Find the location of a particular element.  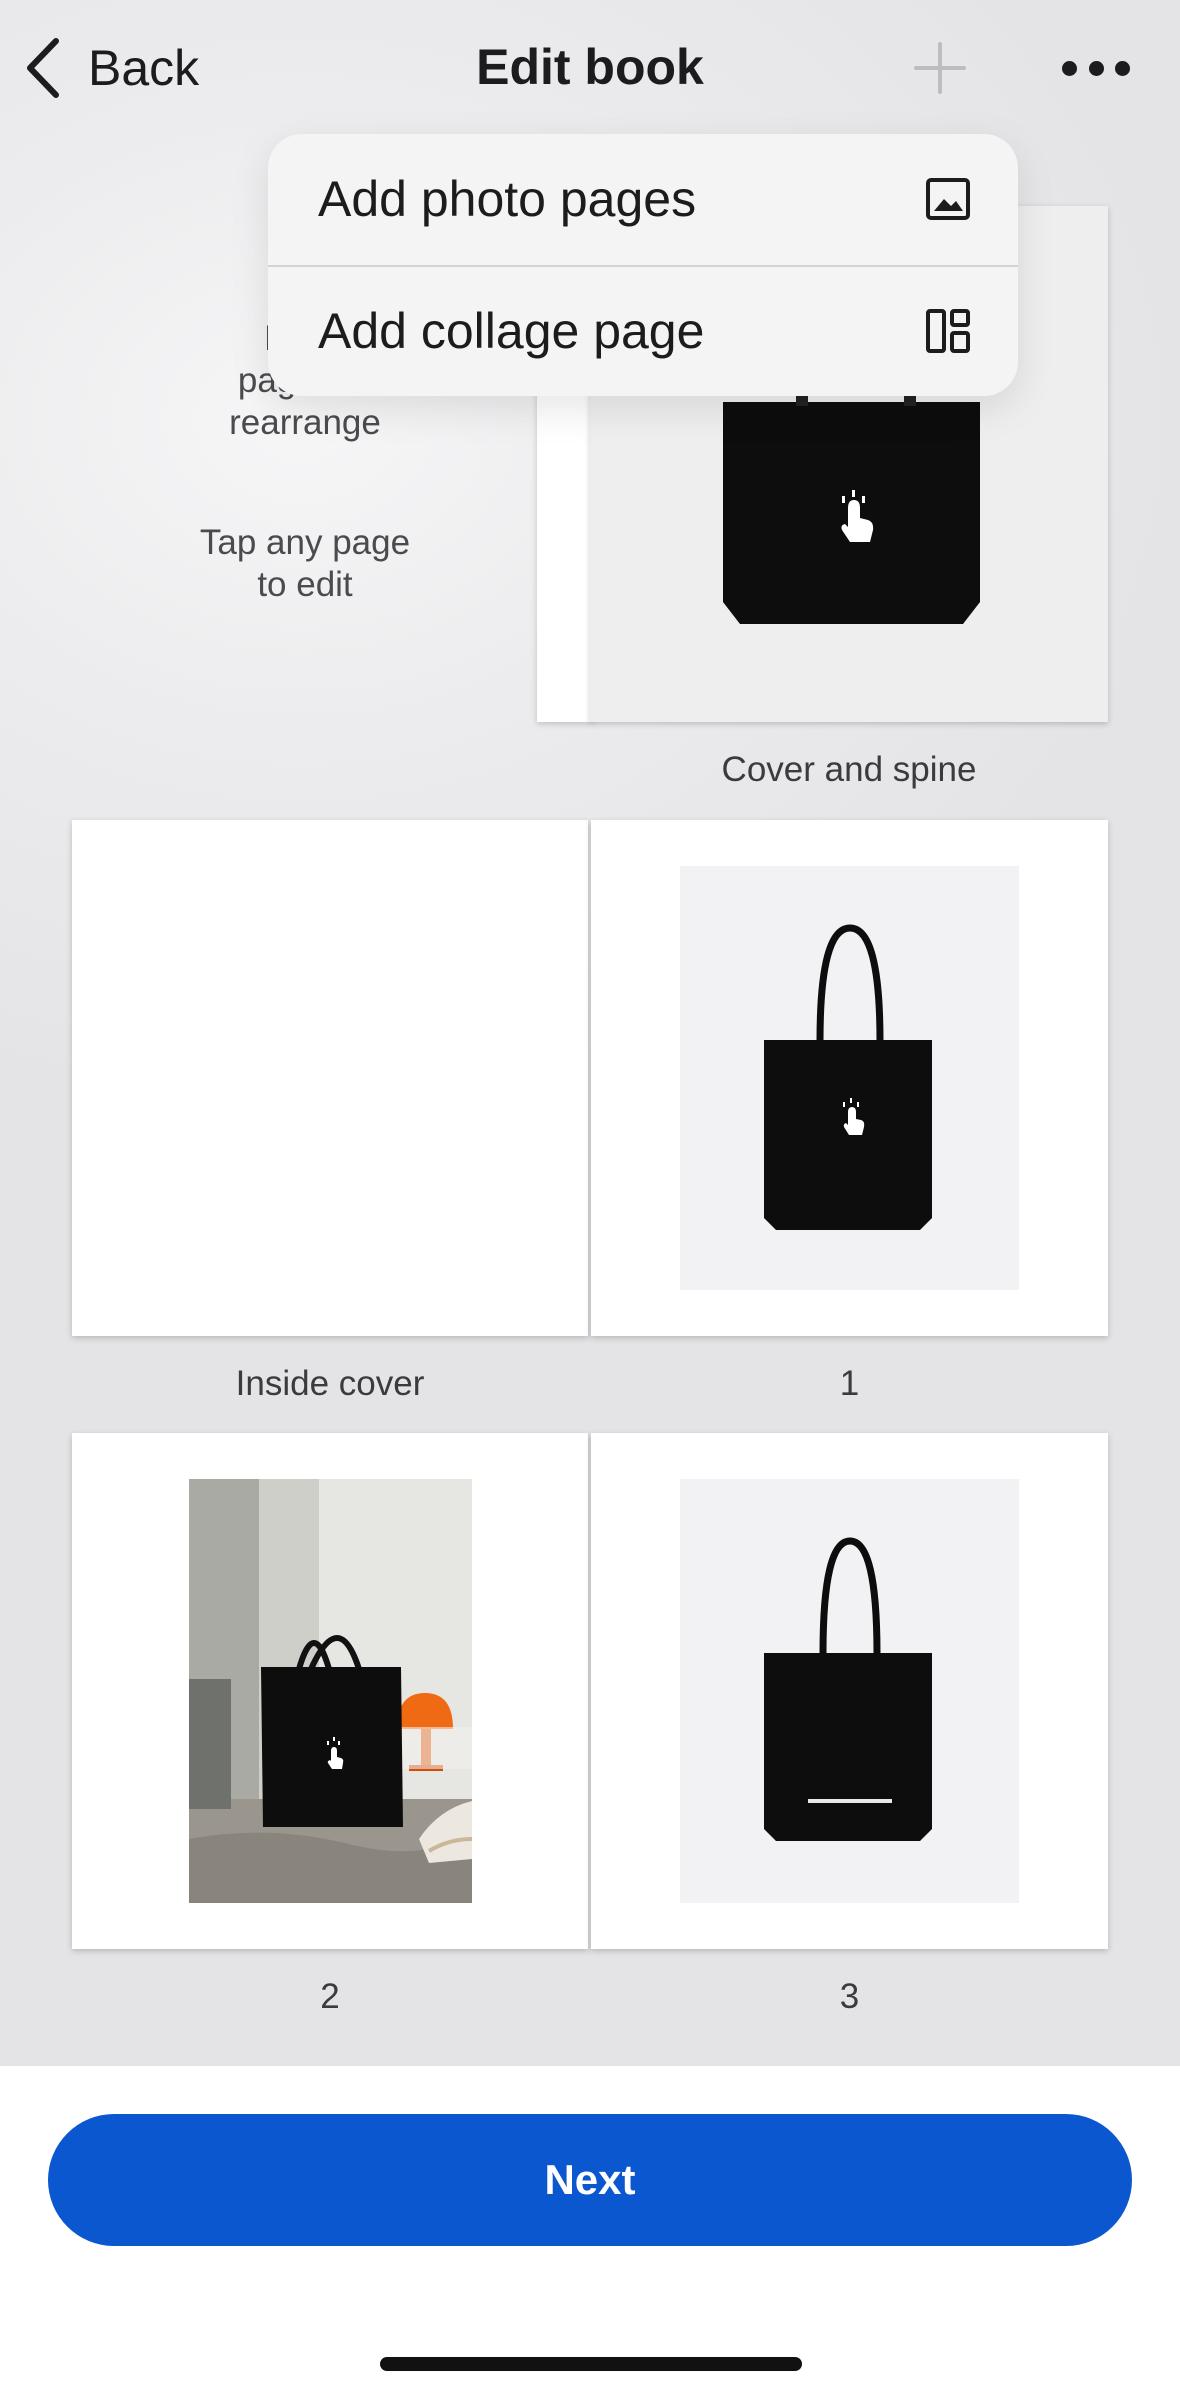

add-page-button is located at coordinates (940, 68).